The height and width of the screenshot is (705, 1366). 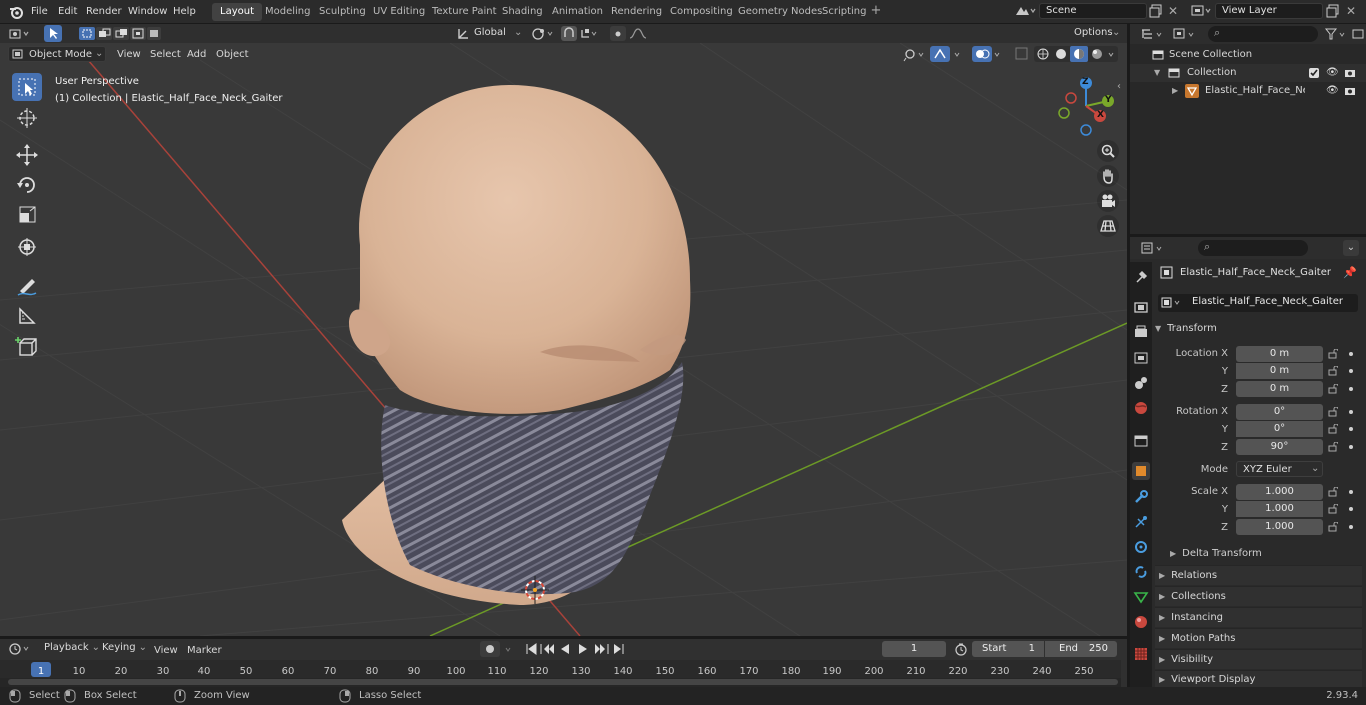 I want to click on menu-view: View, so click(x=129, y=55).